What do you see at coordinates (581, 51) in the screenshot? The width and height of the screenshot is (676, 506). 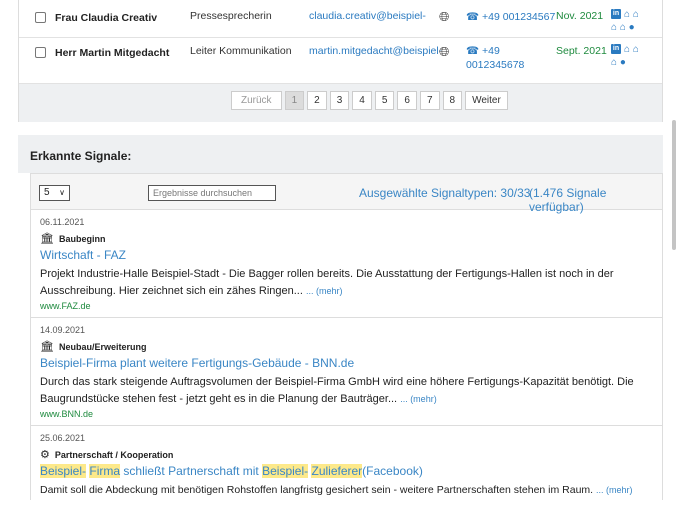 I see `contact-date: Sept. 2021` at bounding box center [581, 51].